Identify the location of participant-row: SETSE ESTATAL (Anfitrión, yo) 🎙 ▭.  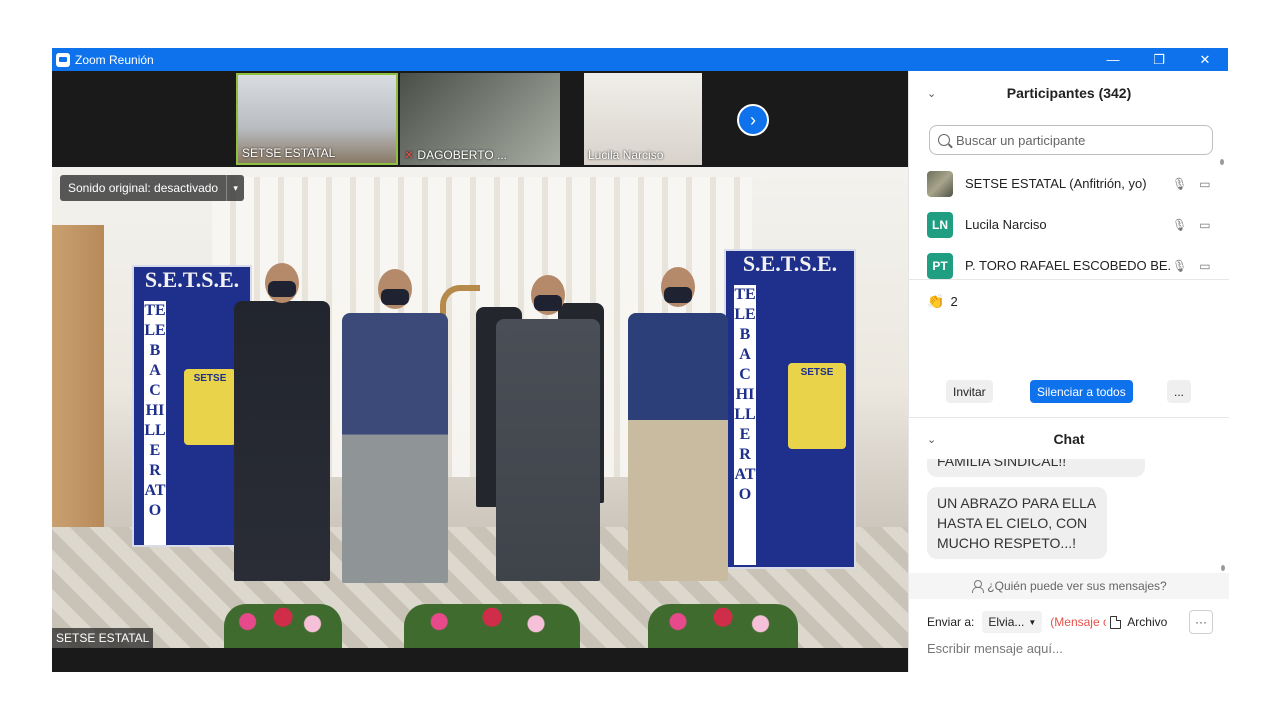
(1064, 183).